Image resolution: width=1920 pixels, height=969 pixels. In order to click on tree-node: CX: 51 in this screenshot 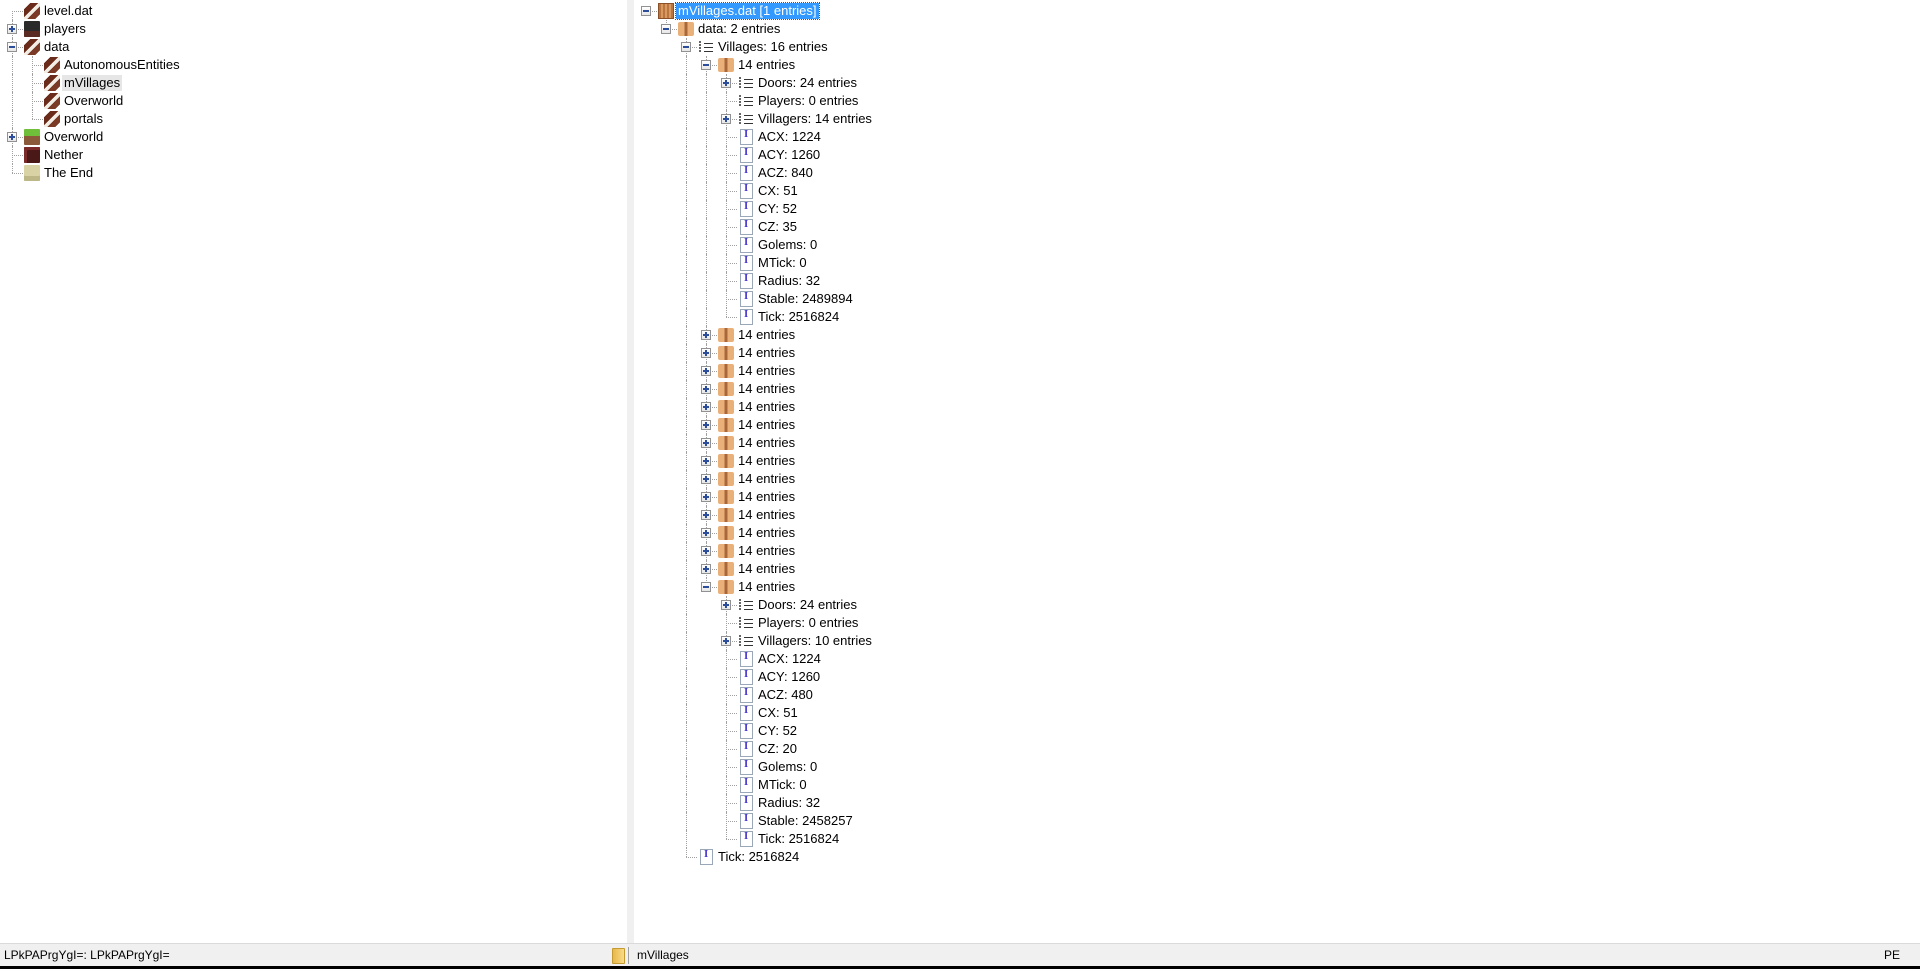, I will do `click(1277, 713)`.